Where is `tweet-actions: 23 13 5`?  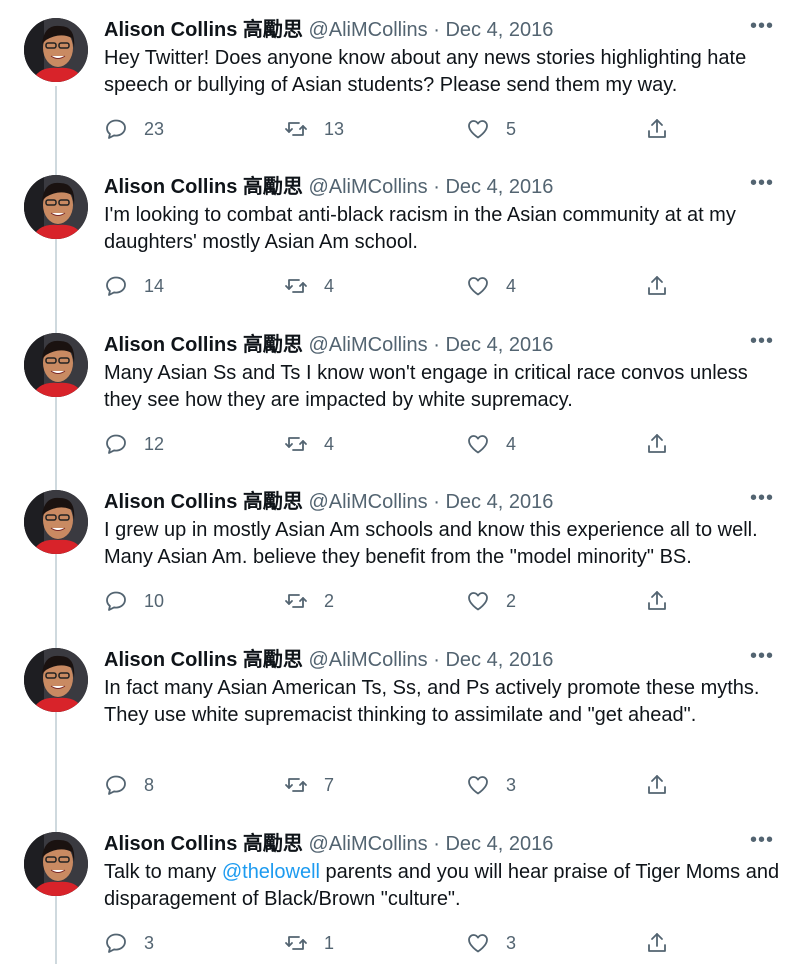
tweet-actions: 23 13 5 is located at coordinates (394, 129).